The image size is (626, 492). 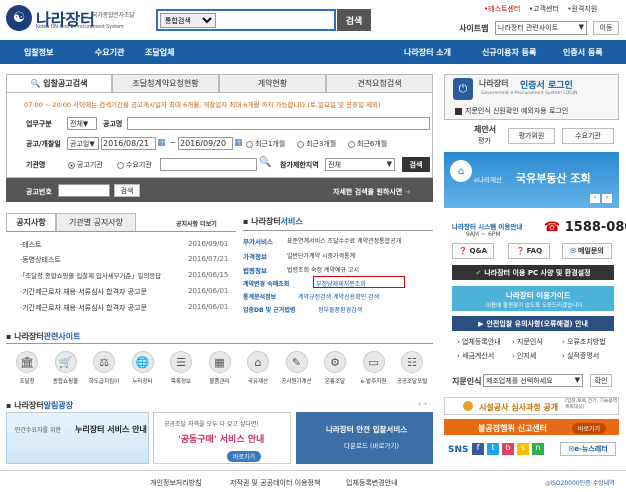 What do you see at coordinates (589, 428) in the screenshot?
I see `fraud-button: 바로가기` at bounding box center [589, 428].